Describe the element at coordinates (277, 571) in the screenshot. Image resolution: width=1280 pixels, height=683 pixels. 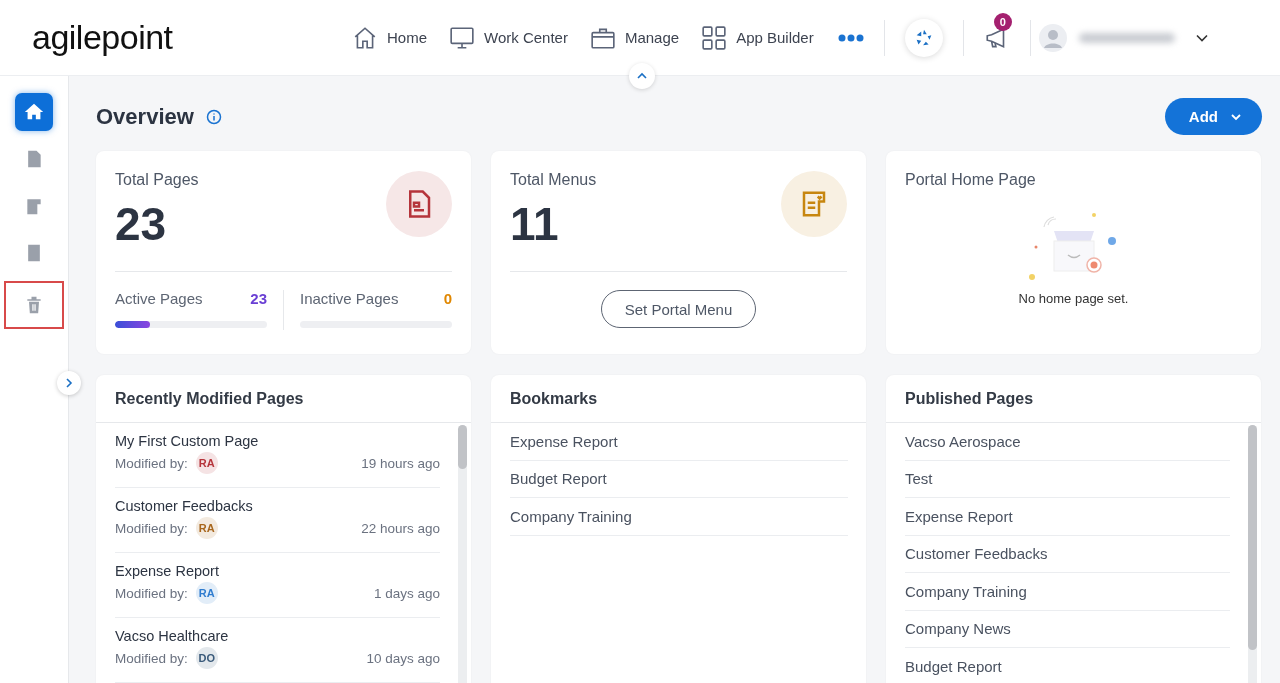
I see `page-name: Expense Report` at that location.